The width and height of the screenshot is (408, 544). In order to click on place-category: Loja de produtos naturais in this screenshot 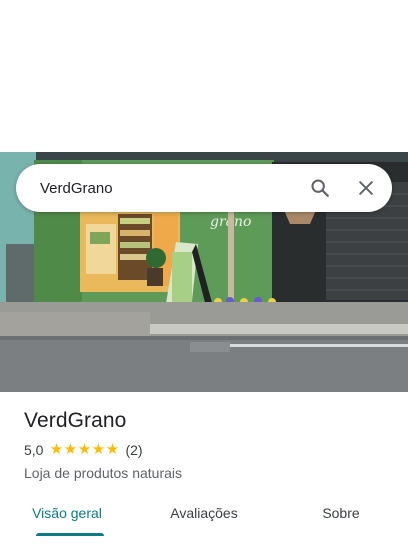, I will do `click(209, 473)`.